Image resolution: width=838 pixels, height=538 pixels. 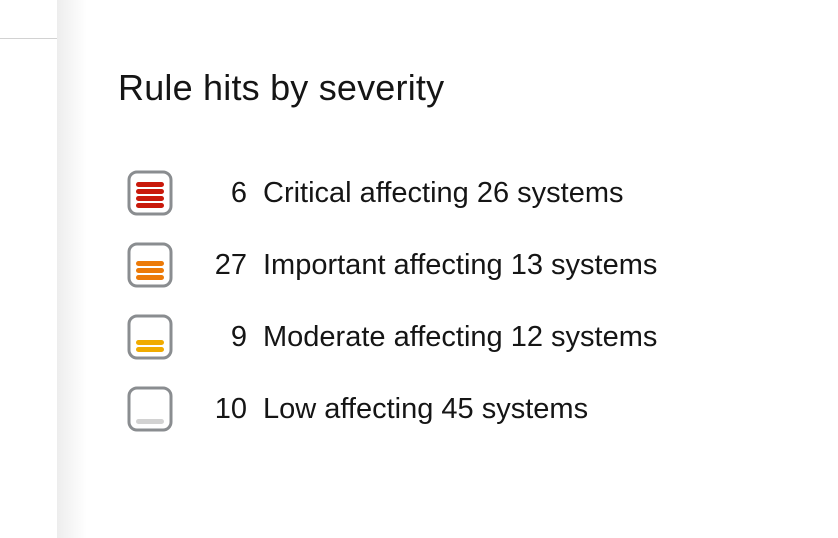 What do you see at coordinates (443, 193) in the screenshot?
I see `severity-label: Critical affecting 26 systems` at bounding box center [443, 193].